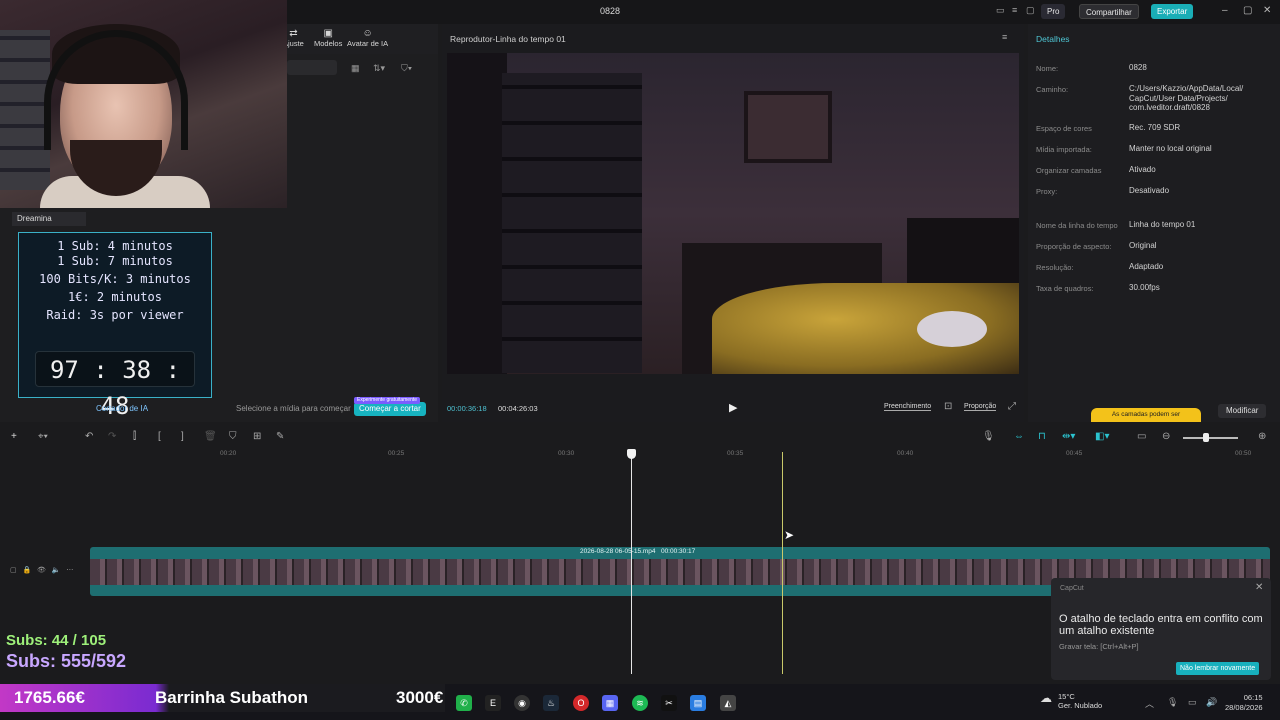  Describe the element at coordinates (159, 436) in the screenshot. I see `trim-left-icon: [` at that location.